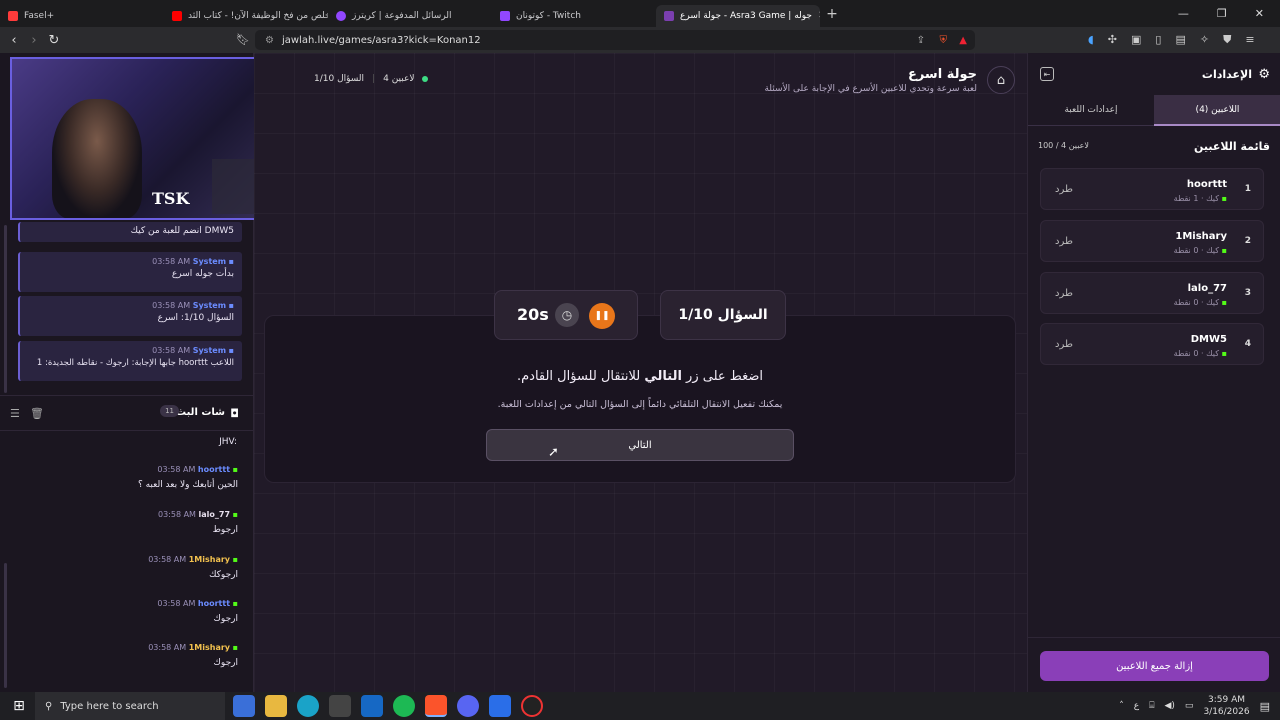 The height and width of the screenshot is (720, 1280). I want to click on tab-players: اللاعبين (4), so click(1217, 110).